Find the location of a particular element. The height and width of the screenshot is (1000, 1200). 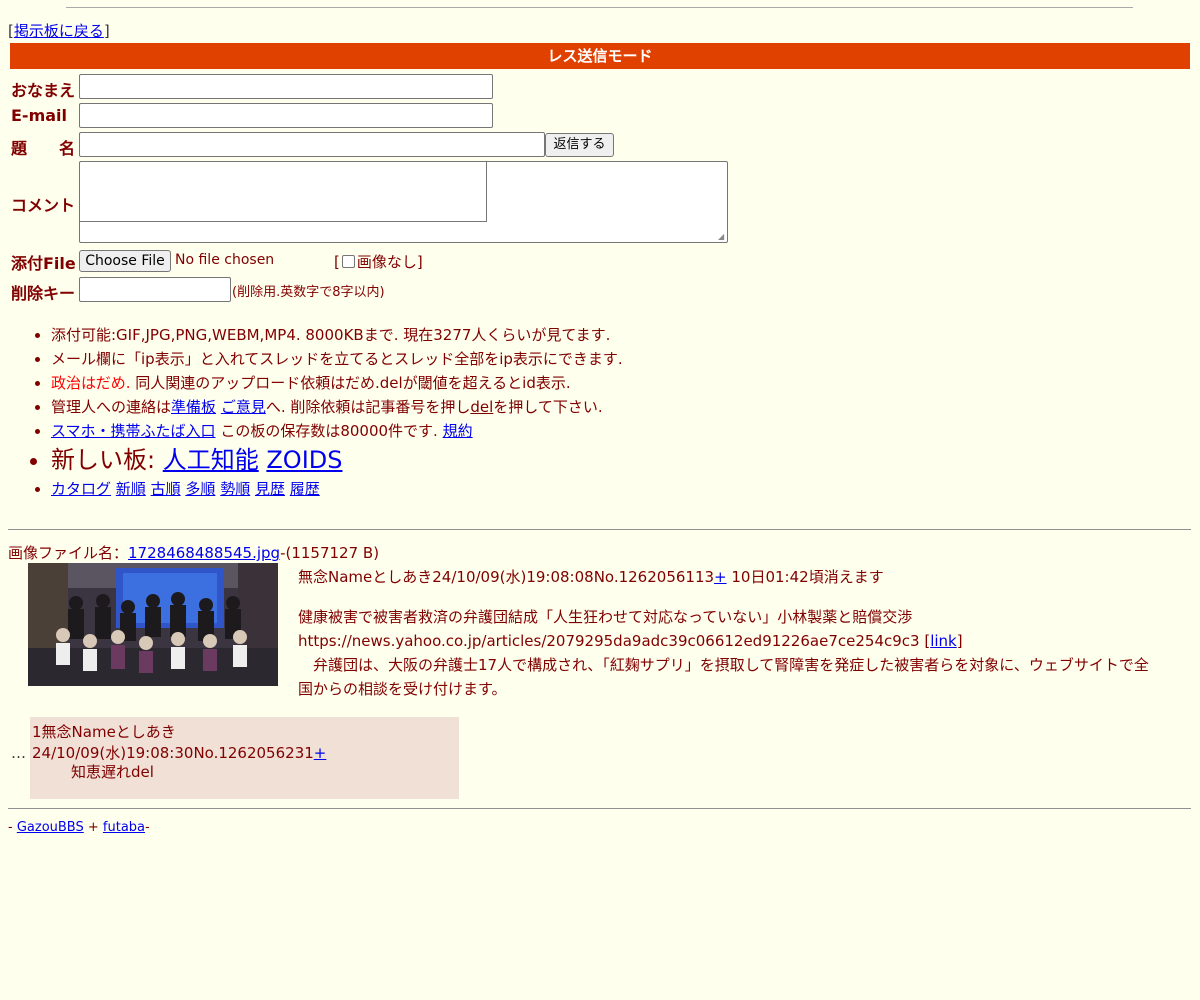

delete-key-label: 削除キー is located at coordinates (43, 293).